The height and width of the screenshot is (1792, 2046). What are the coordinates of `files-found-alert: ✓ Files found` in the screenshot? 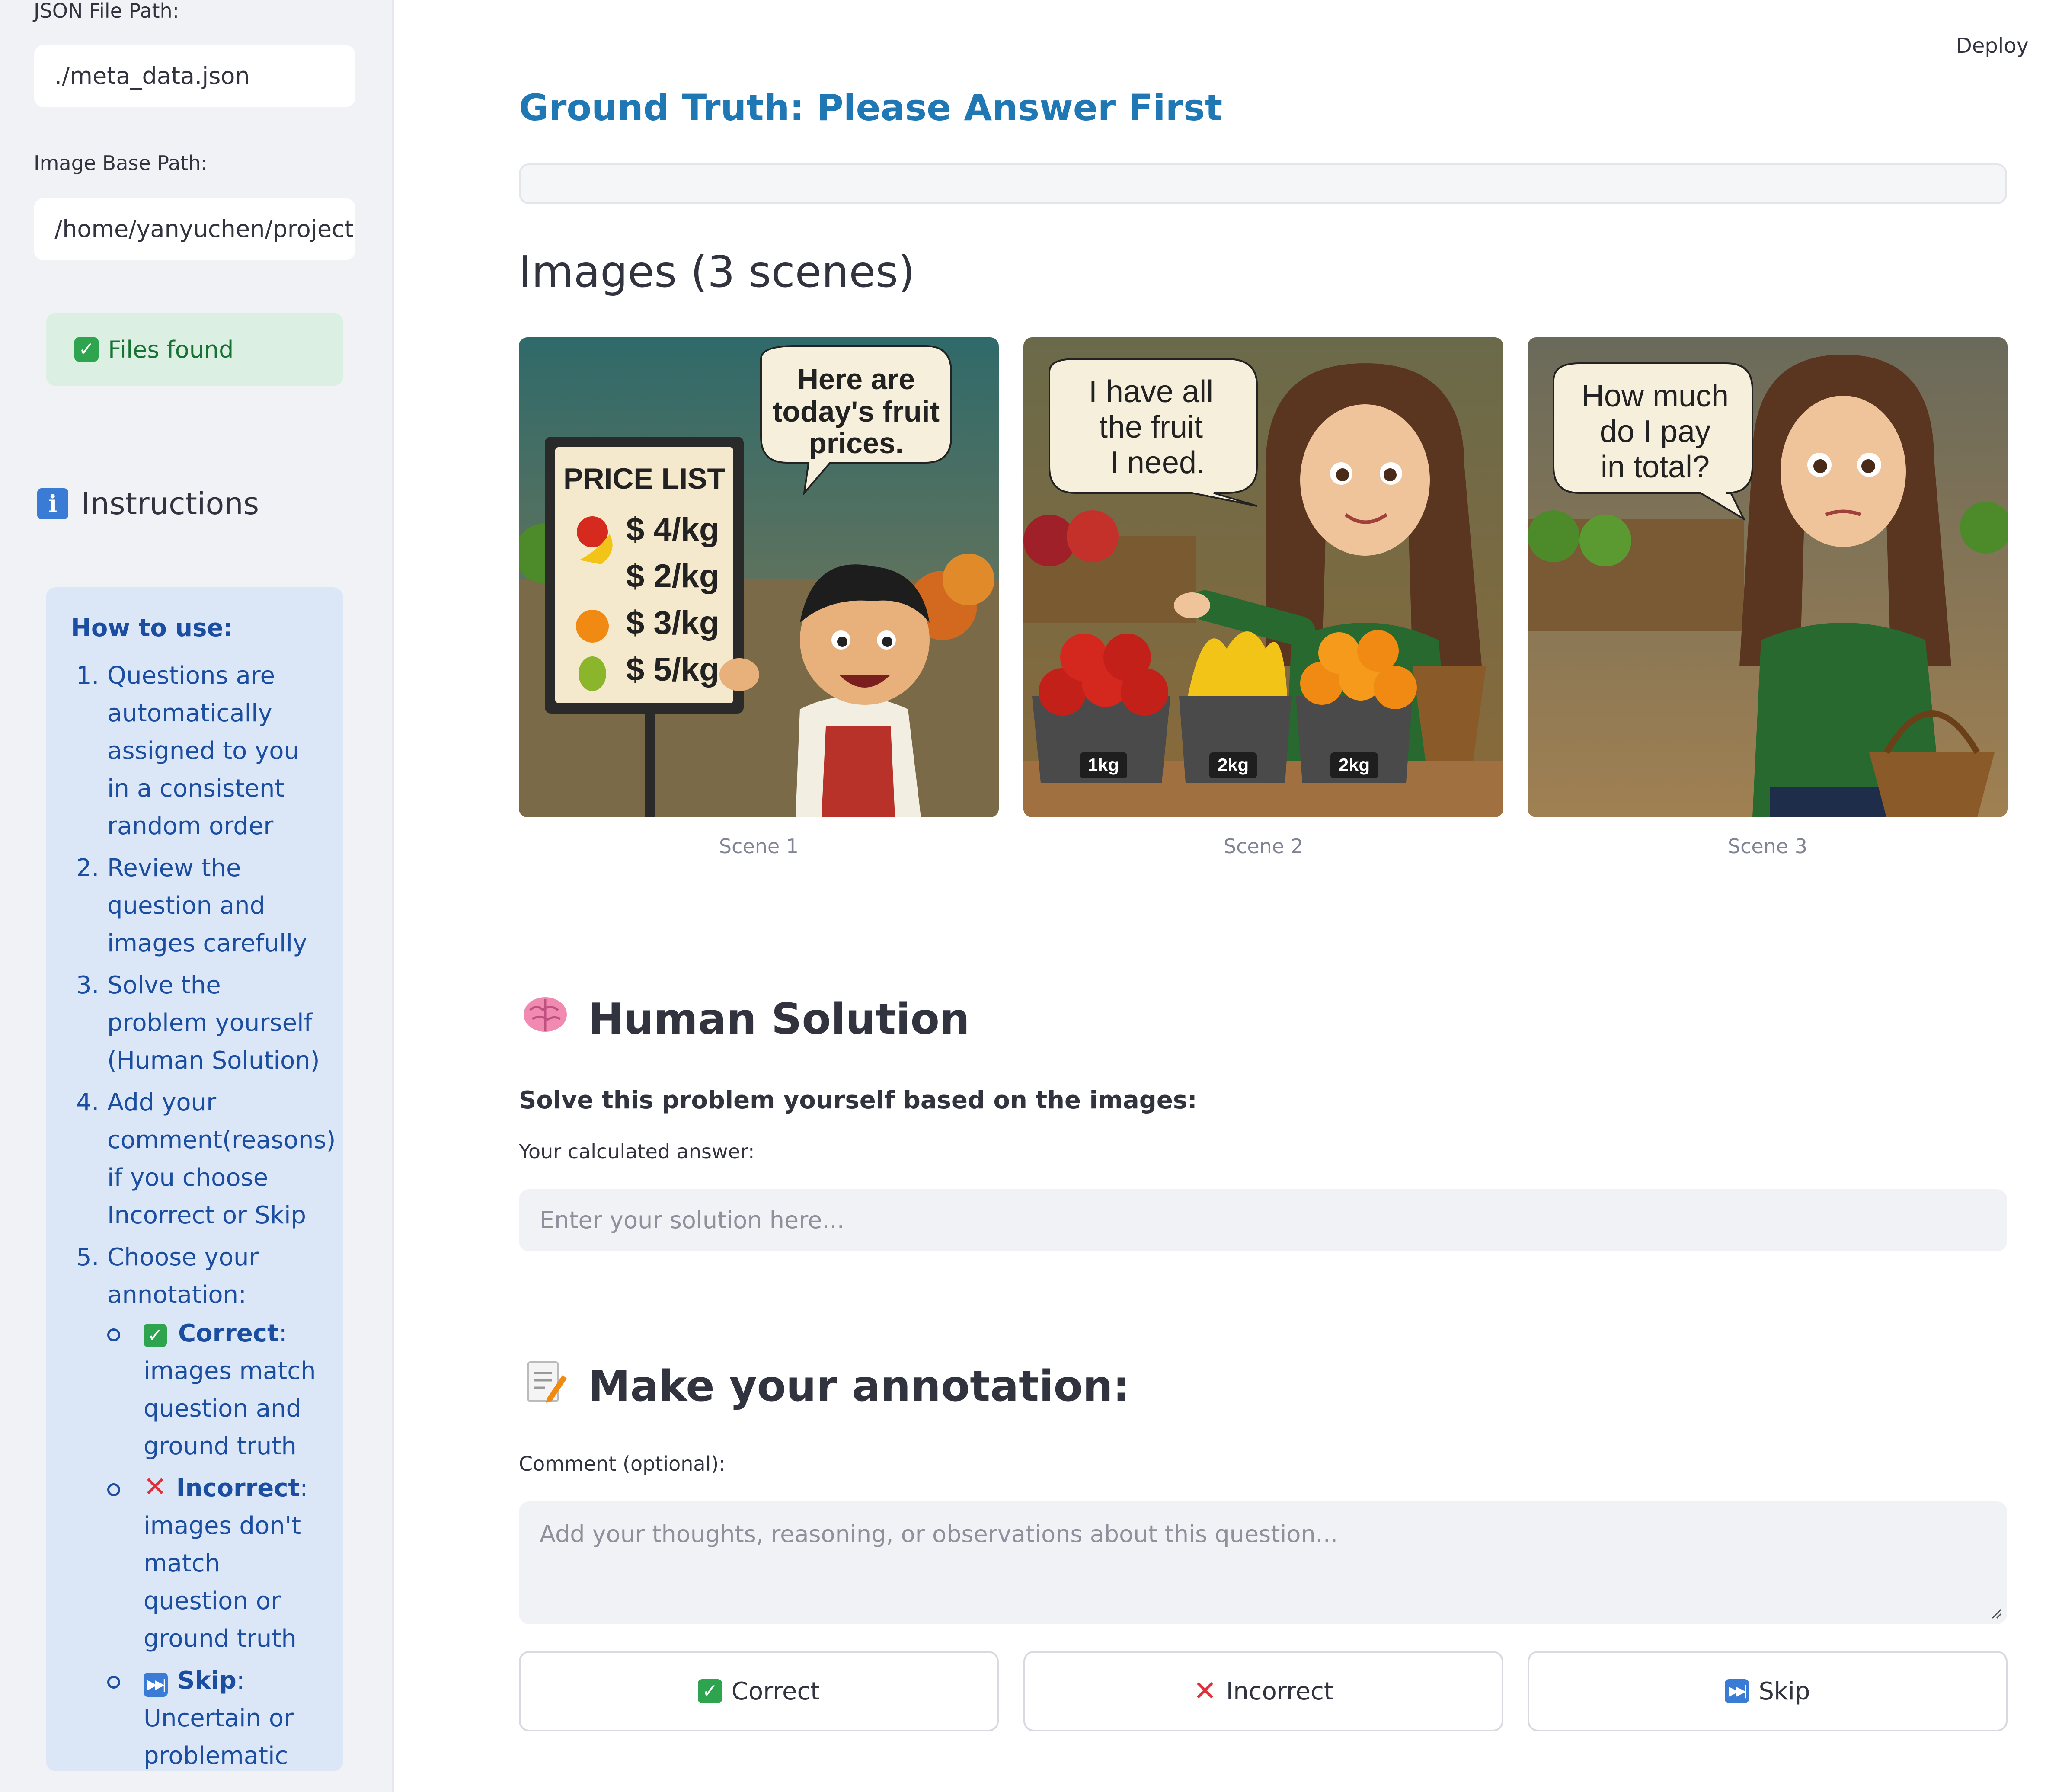 It's located at (194, 349).